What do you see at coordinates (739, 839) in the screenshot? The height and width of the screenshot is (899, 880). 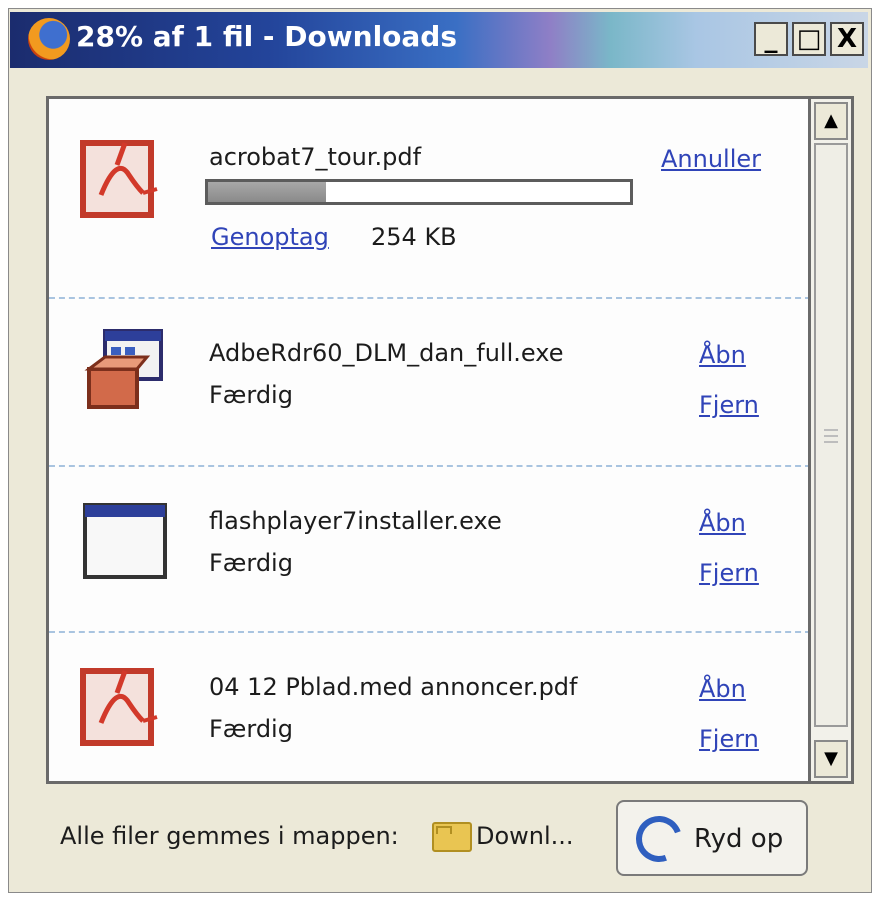 I see `cleanup-label: Ryd op` at bounding box center [739, 839].